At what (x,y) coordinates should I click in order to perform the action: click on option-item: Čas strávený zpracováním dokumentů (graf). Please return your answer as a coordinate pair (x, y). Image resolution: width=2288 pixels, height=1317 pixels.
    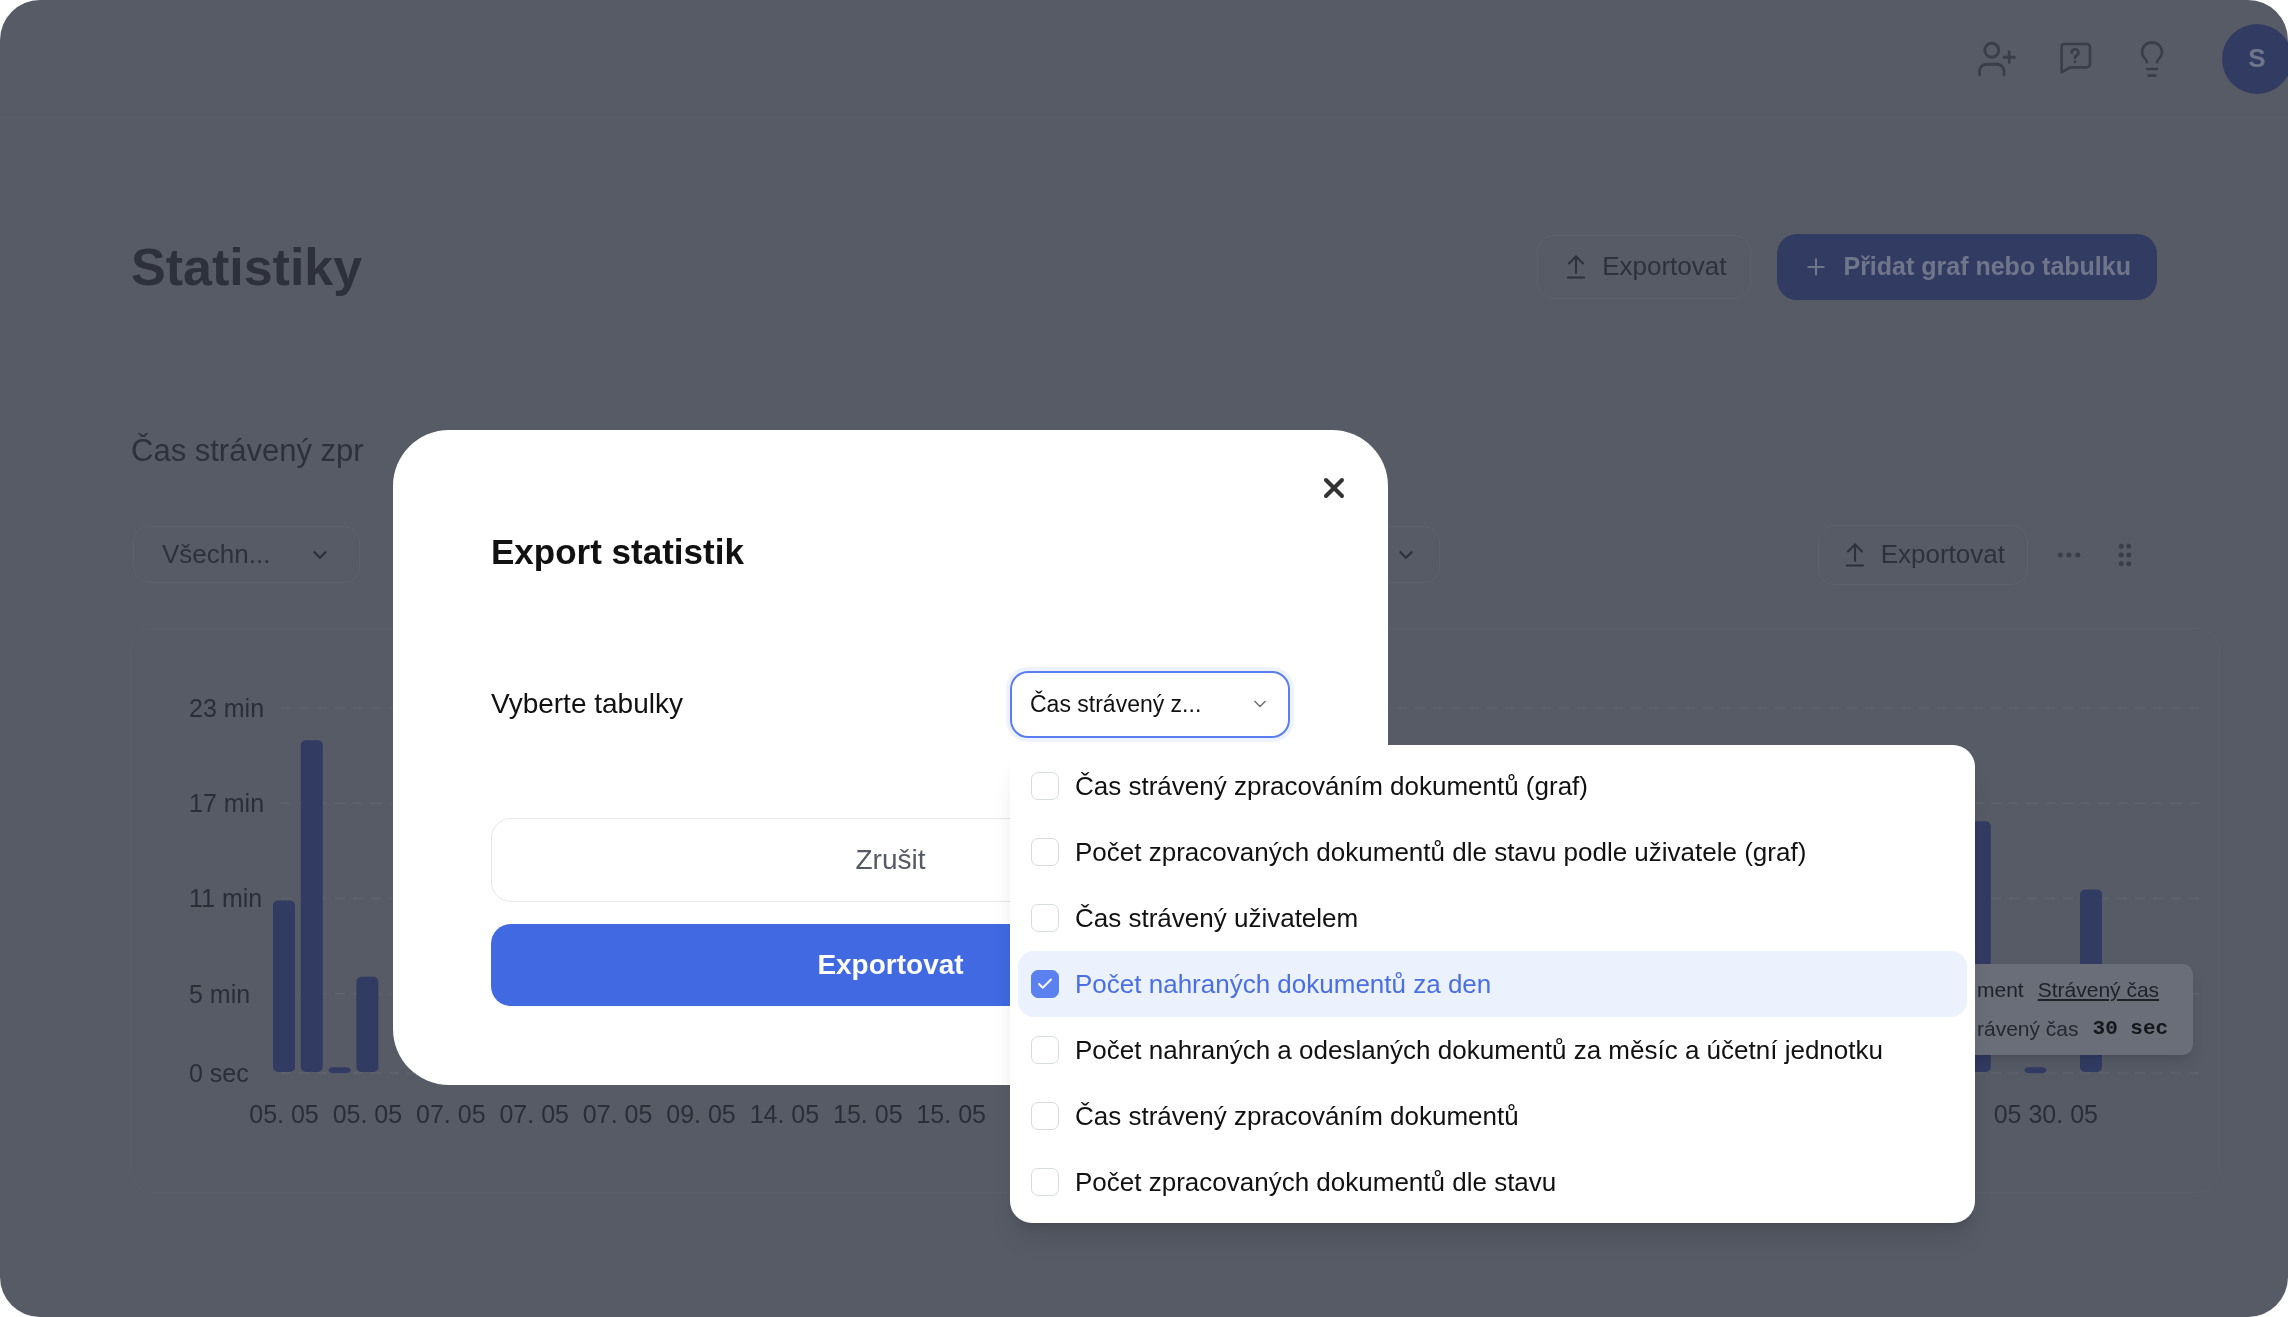
    Looking at the image, I should click on (1492, 786).